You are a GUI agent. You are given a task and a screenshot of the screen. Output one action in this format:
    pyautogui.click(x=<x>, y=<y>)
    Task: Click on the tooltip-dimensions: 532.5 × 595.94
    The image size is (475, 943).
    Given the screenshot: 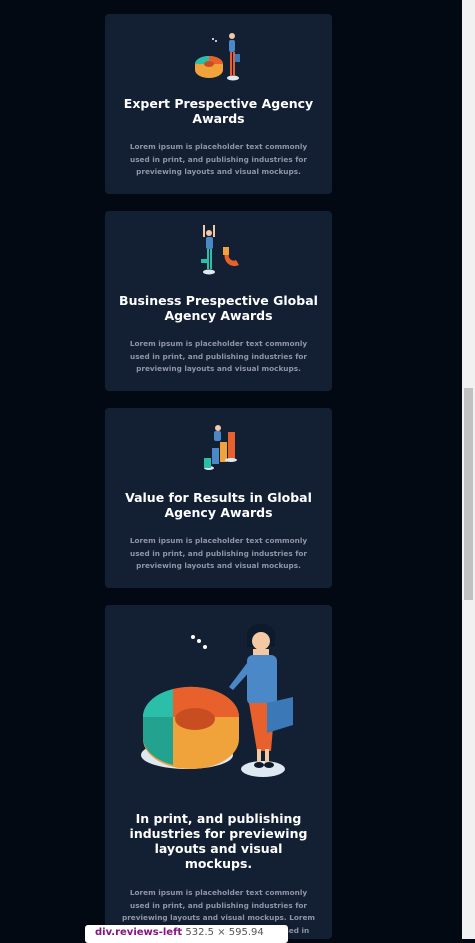 What is the action you would take?
    pyautogui.click(x=224, y=932)
    